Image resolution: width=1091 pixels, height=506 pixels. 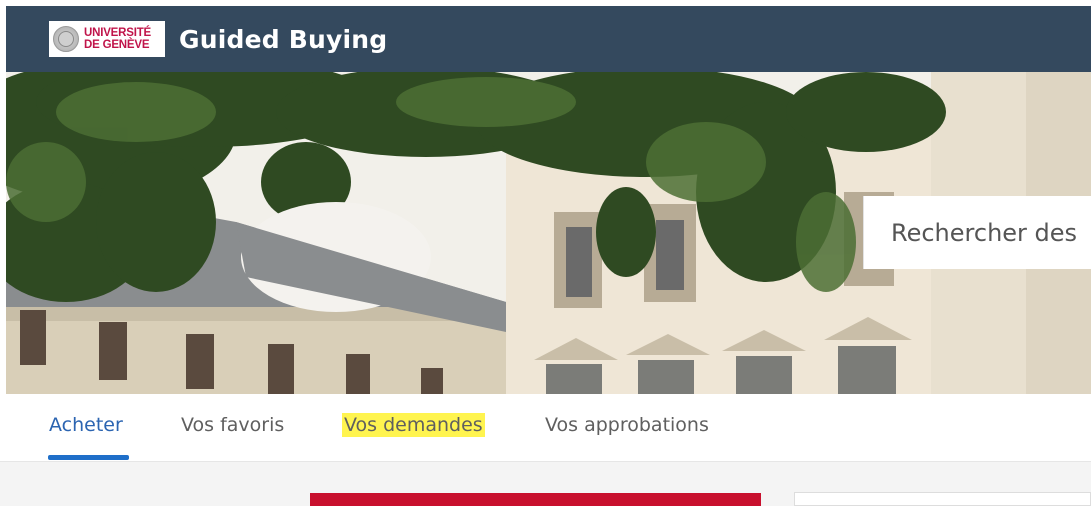 What do you see at coordinates (545, 484) in the screenshot?
I see `main-content` at bounding box center [545, 484].